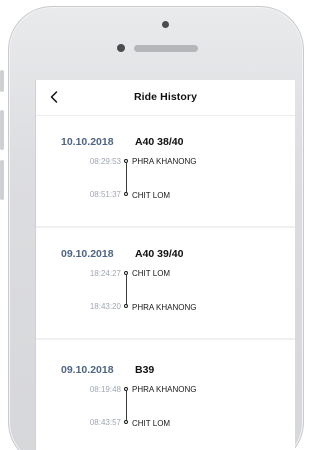 This screenshot has height=450, width=320. What do you see at coordinates (87, 142) in the screenshot?
I see `ride-date: 10.10.2018` at bounding box center [87, 142].